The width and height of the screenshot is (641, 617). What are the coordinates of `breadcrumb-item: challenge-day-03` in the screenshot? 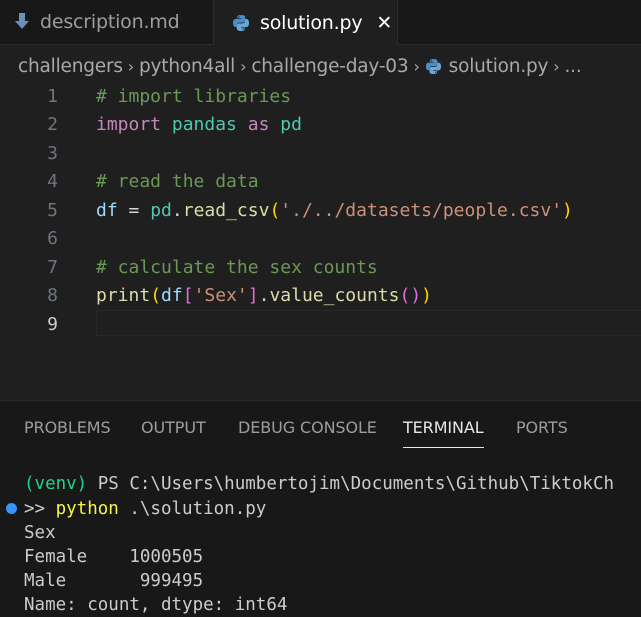 It's located at (329, 66).